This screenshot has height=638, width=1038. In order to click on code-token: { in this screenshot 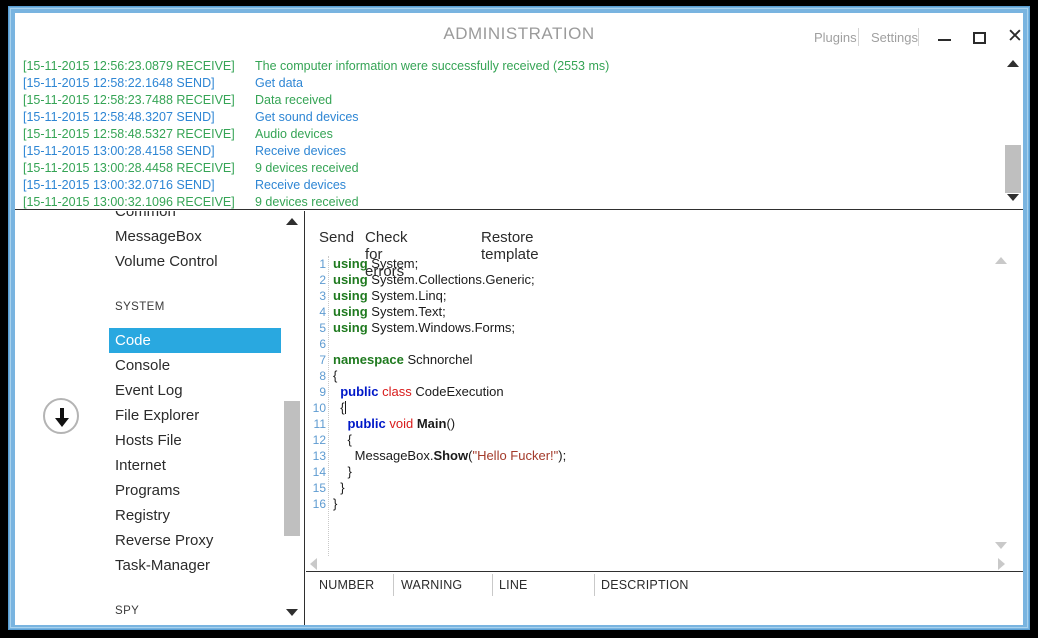, I will do `click(335, 375)`.